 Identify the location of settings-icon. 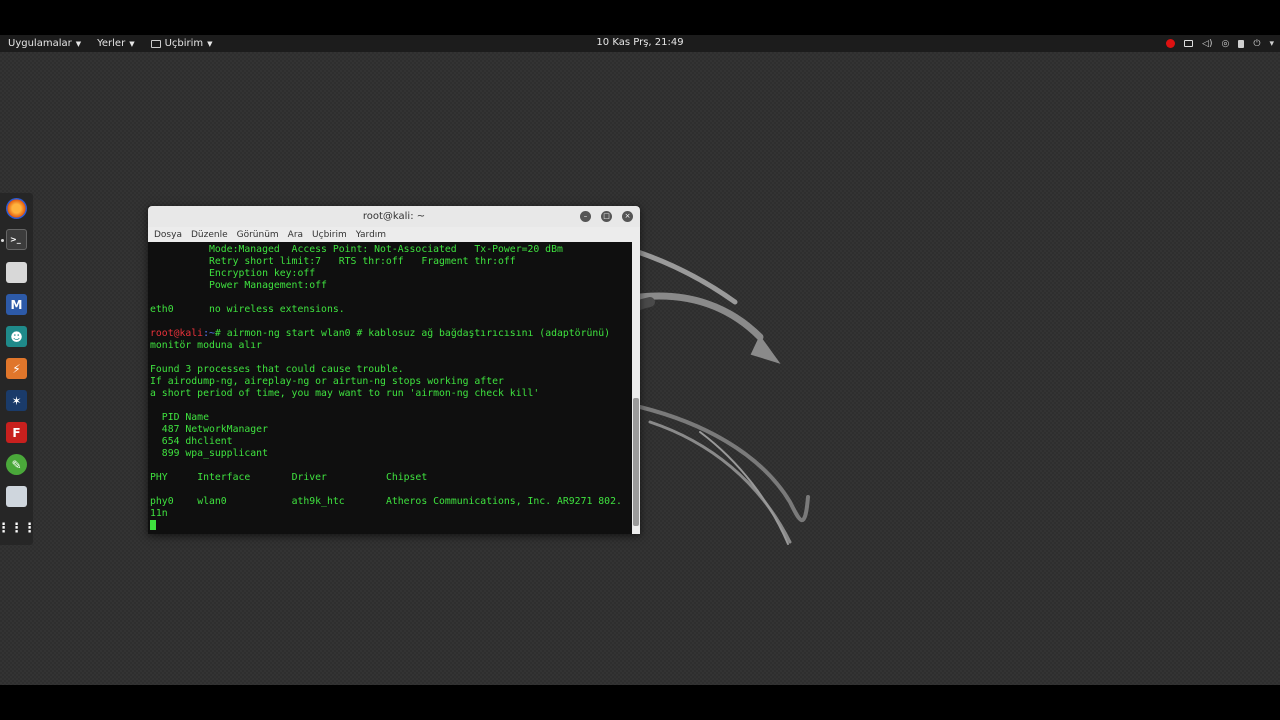
(16, 496).